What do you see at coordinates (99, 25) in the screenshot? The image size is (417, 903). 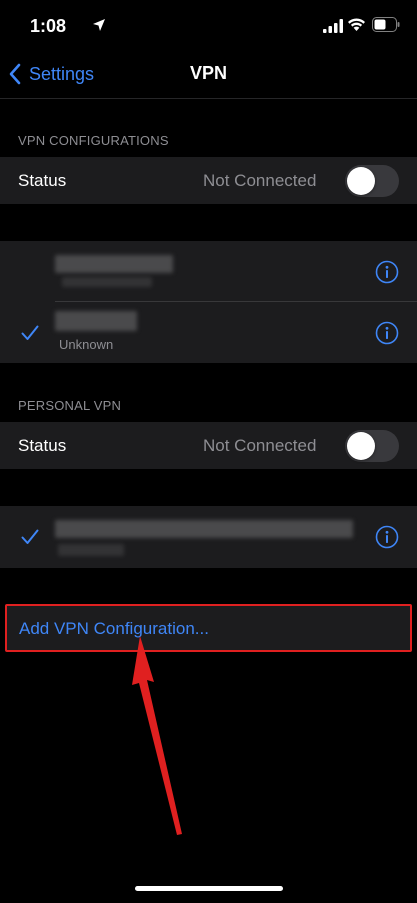 I see `location-arrow-icon` at bounding box center [99, 25].